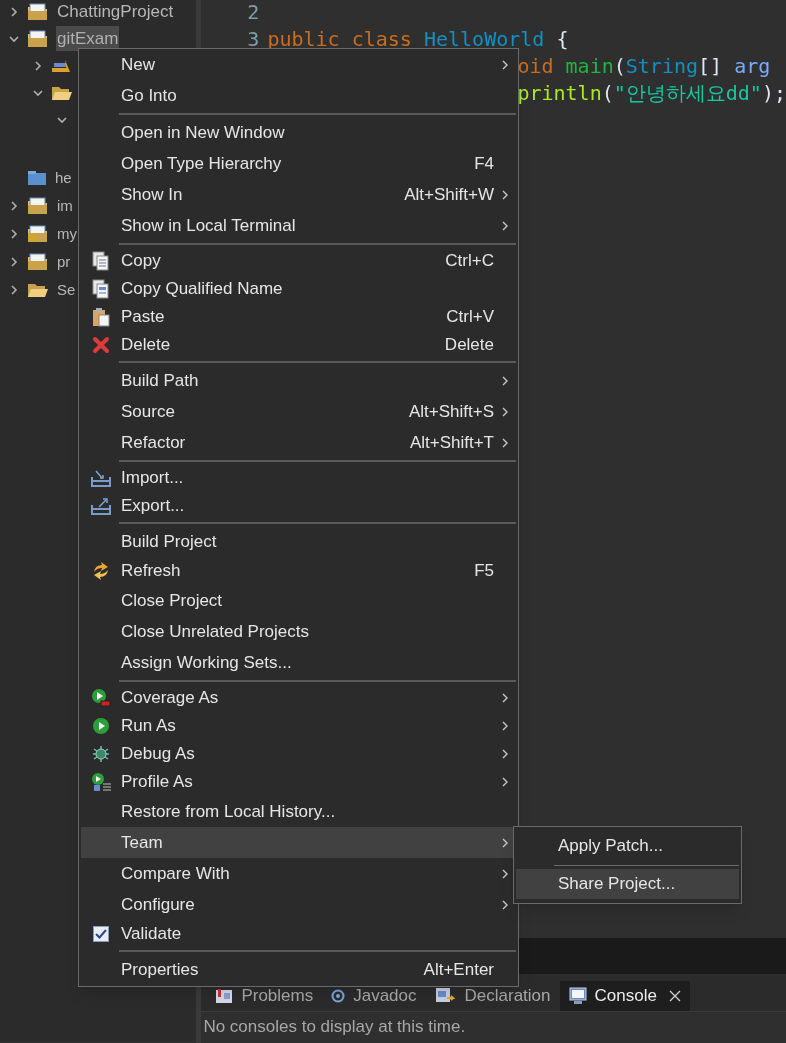  What do you see at coordinates (151, 571) in the screenshot?
I see `menu-item-label: Refresh` at bounding box center [151, 571].